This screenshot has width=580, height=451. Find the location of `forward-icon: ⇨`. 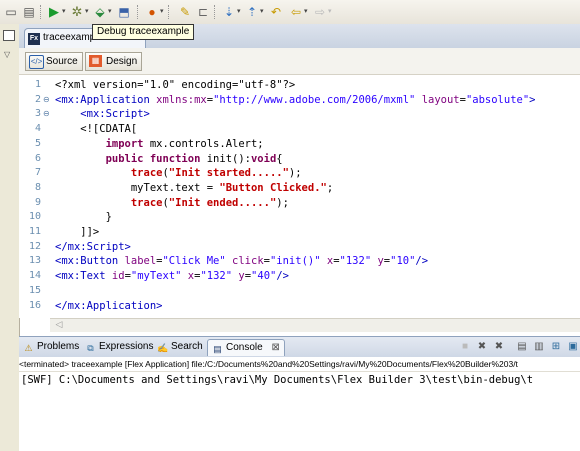

forward-icon: ⇨ is located at coordinates (320, 12).